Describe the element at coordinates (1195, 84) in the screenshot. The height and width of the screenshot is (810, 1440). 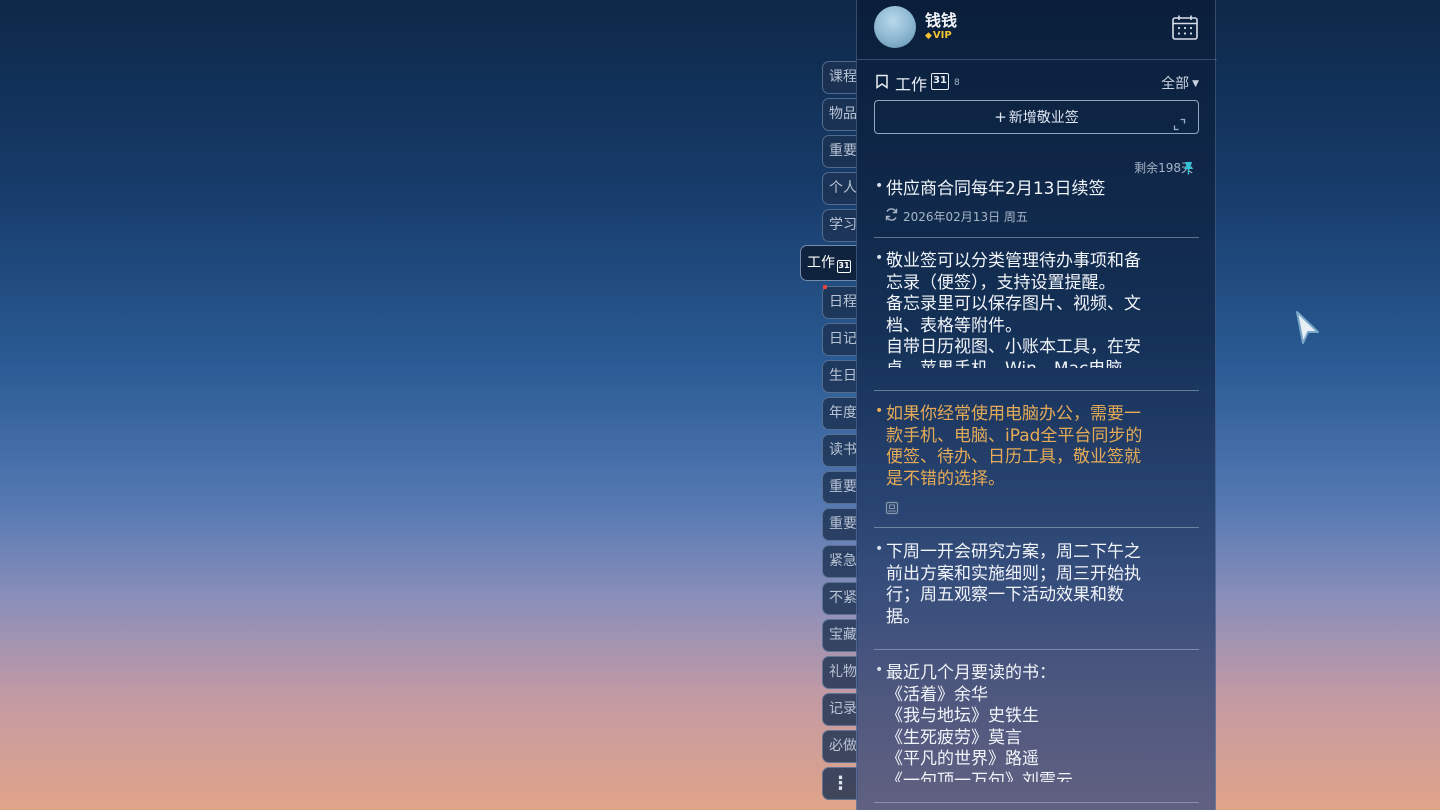
I see `caret-down-icon: ▼` at that location.